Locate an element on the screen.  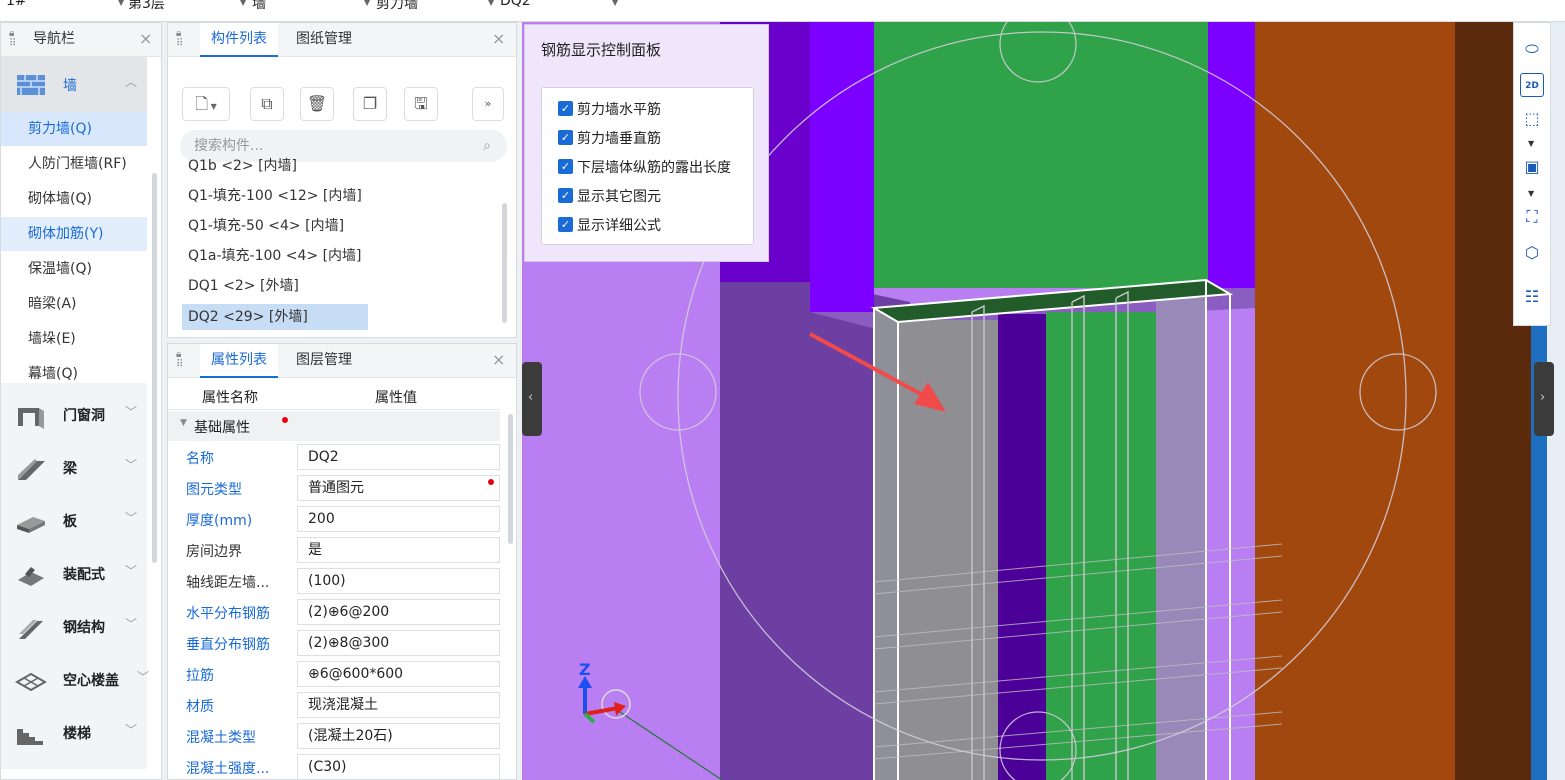
nav-category-stairs: 楼梯 ﹀ is located at coordinates (74, 735).